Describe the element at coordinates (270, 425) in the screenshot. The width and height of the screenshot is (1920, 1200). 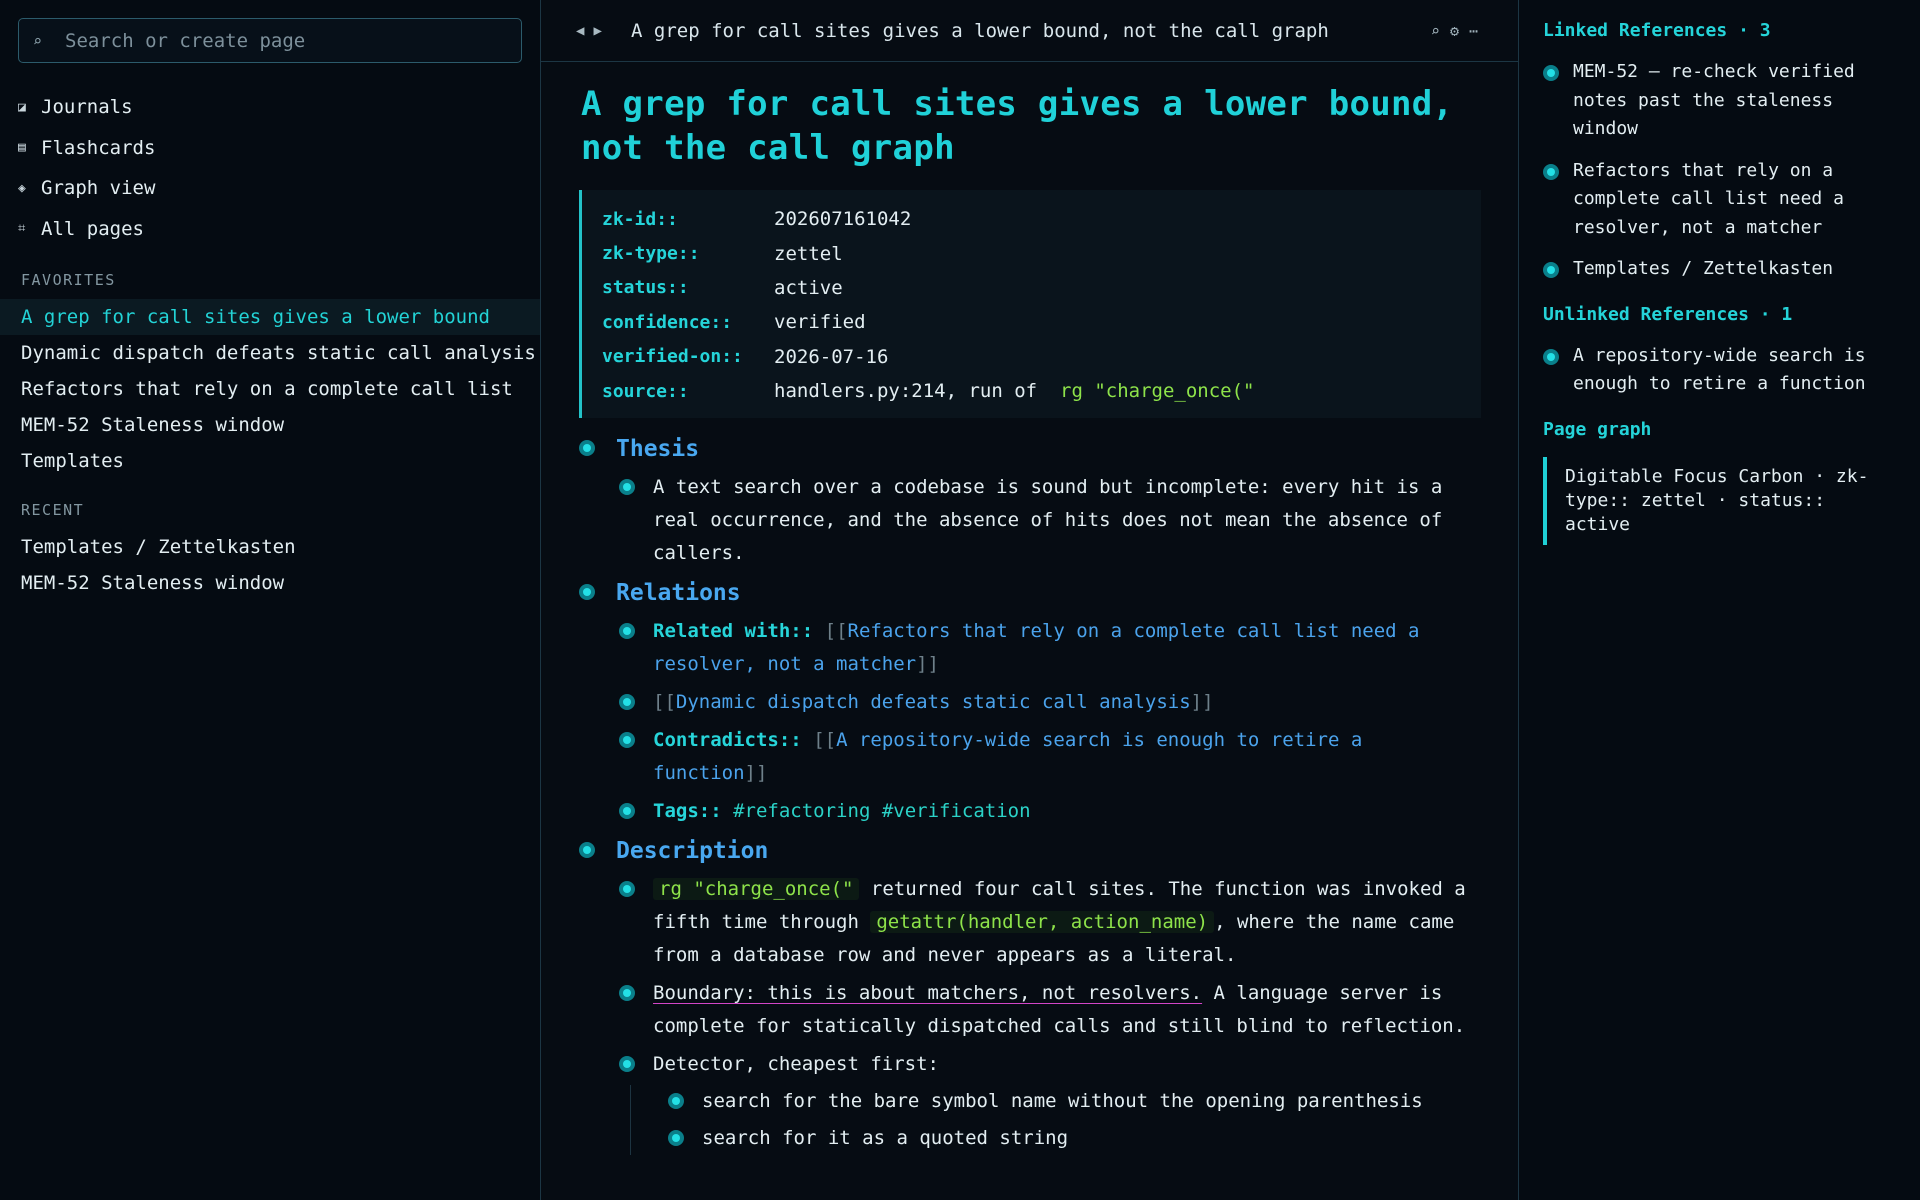
I see `favorite-item: MEM-52 Staleness window` at that location.